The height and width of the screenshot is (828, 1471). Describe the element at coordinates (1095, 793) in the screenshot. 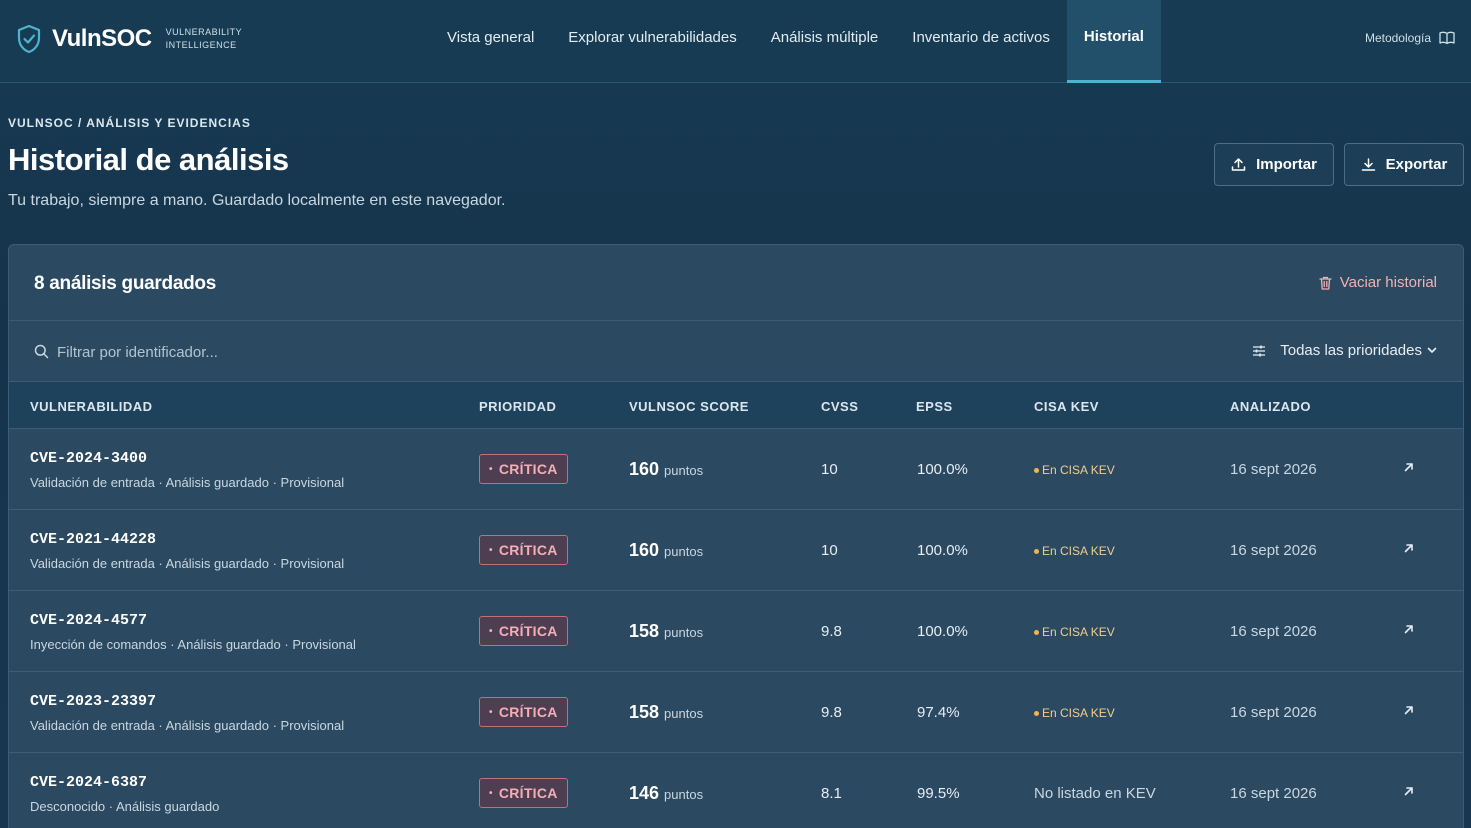

I see `kev-status: No listado en KEV` at that location.